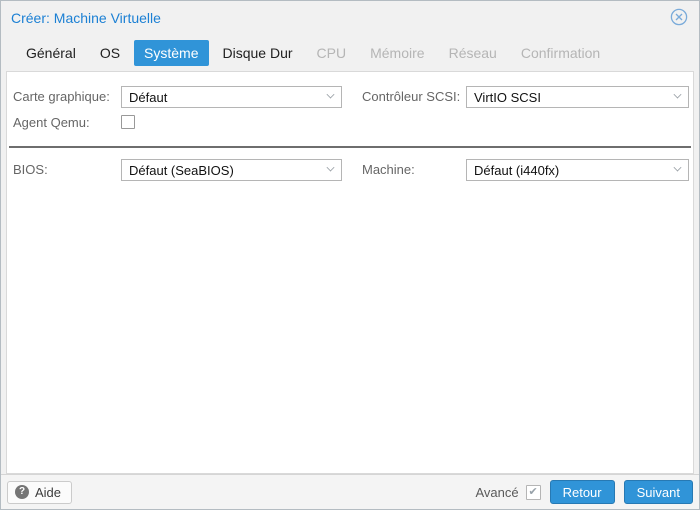 This screenshot has height=510, width=700. I want to click on tab-memoire: Mémoire, so click(397, 53).